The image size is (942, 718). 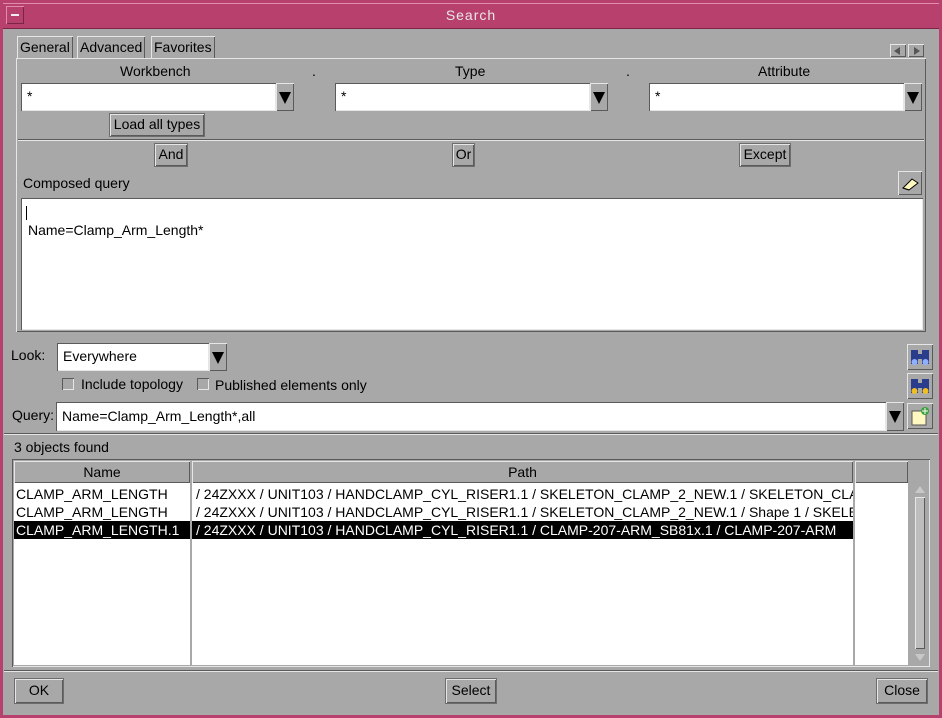 What do you see at coordinates (344, 96) in the screenshot?
I see `type-value: *` at bounding box center [344, 96].